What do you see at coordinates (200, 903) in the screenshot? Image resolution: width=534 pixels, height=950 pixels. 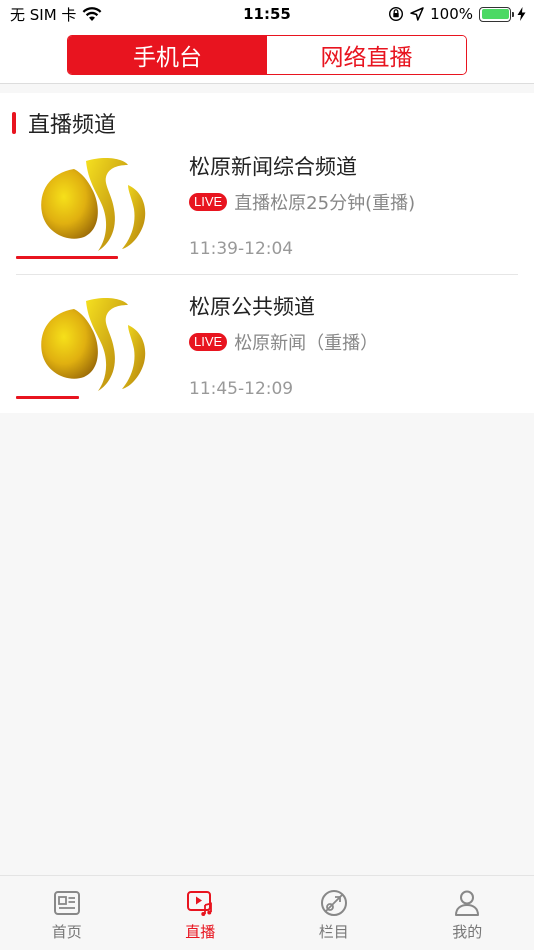 I see `live-video-icon` at bounding box center [200, 903].